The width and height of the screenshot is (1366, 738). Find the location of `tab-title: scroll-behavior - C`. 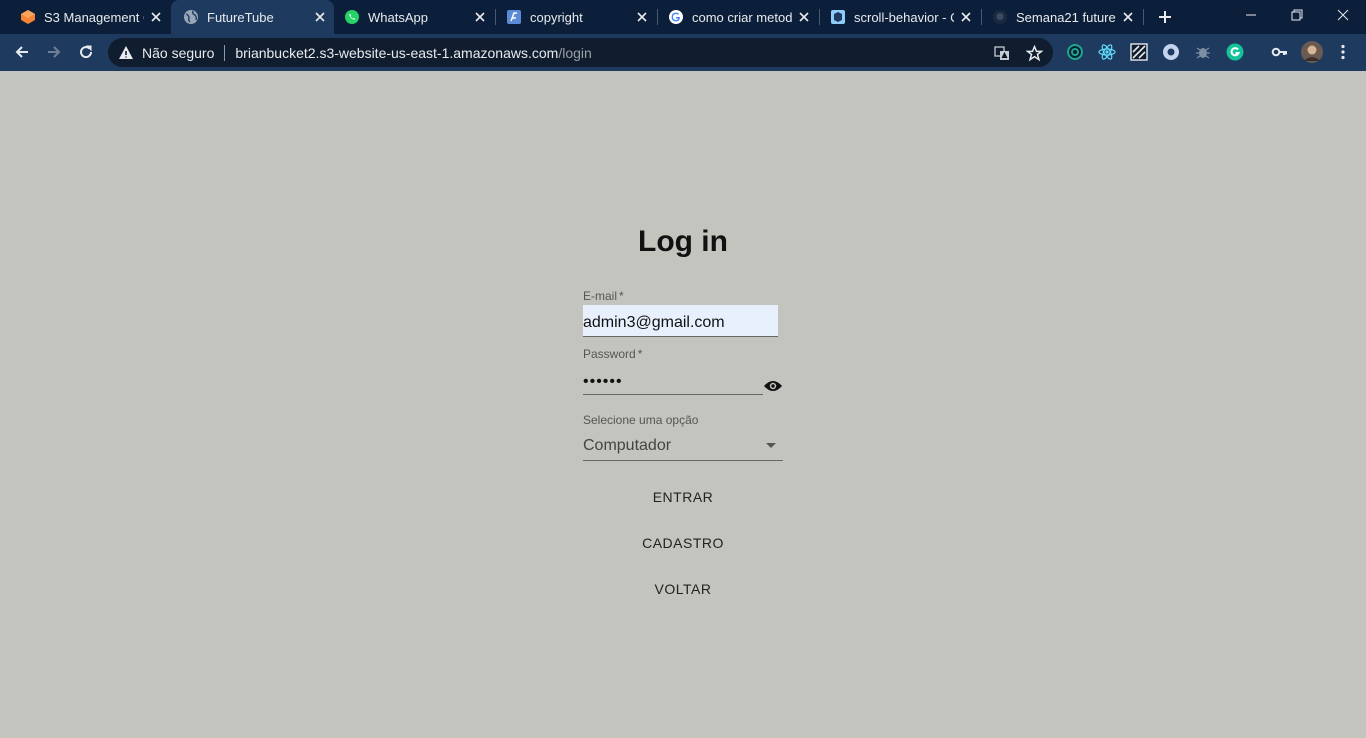

tab-title: scroll-behavior - C is located at coordinates (904, 17).